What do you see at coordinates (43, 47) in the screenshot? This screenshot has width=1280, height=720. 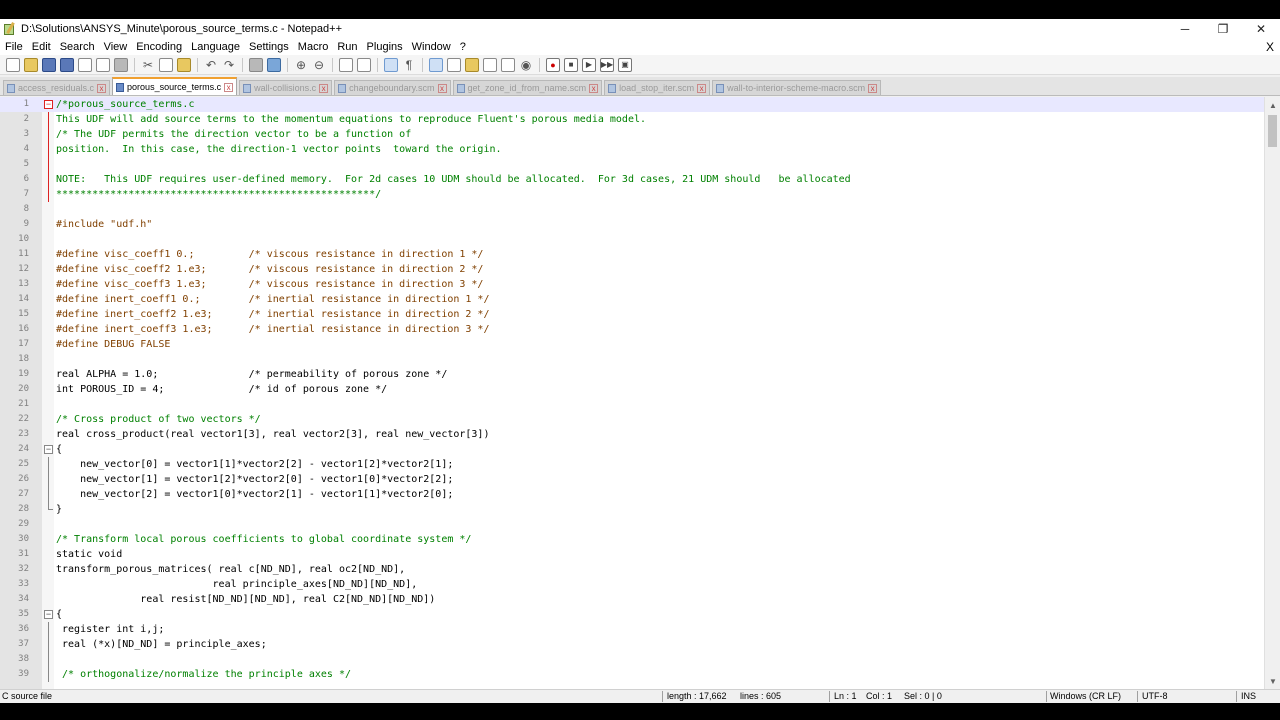 I see `menu-edit: Edit` at bounding box center [43, 47].